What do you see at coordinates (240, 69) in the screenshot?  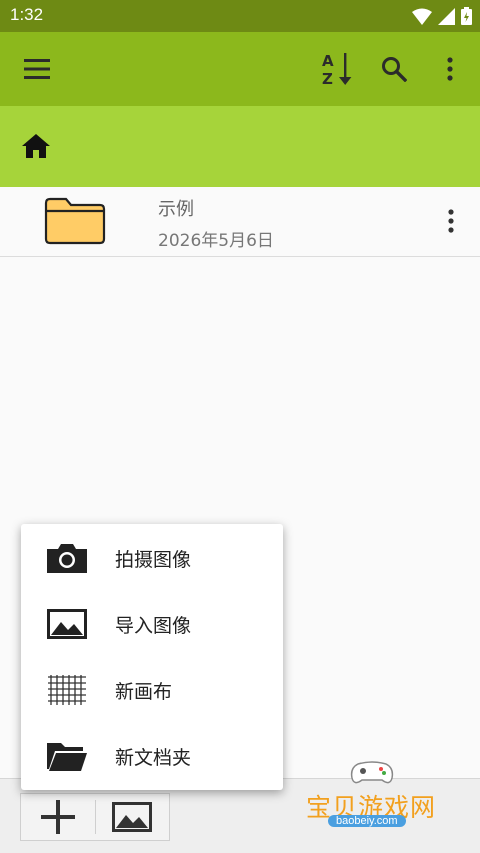 I see `app-toolbar: A Z` at bounding box center [240, 69].